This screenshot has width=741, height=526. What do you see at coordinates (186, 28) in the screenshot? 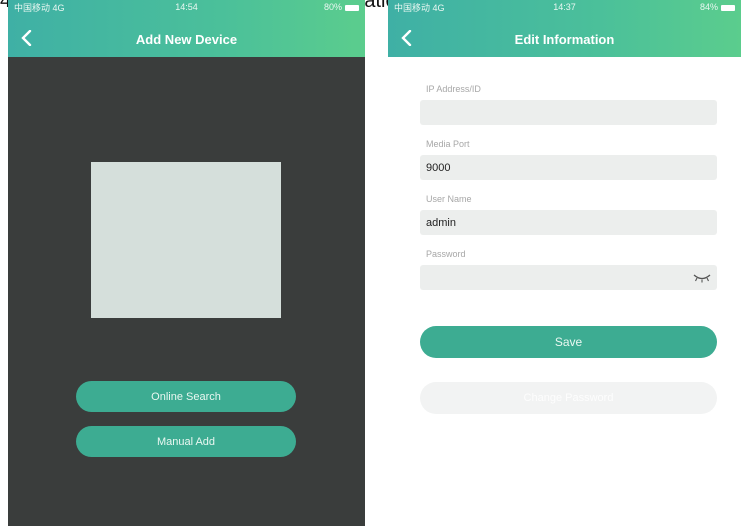
I see `header-bar: 中国移动 4G 14:54 80% Add New Device` at bounding box center [186, 28].